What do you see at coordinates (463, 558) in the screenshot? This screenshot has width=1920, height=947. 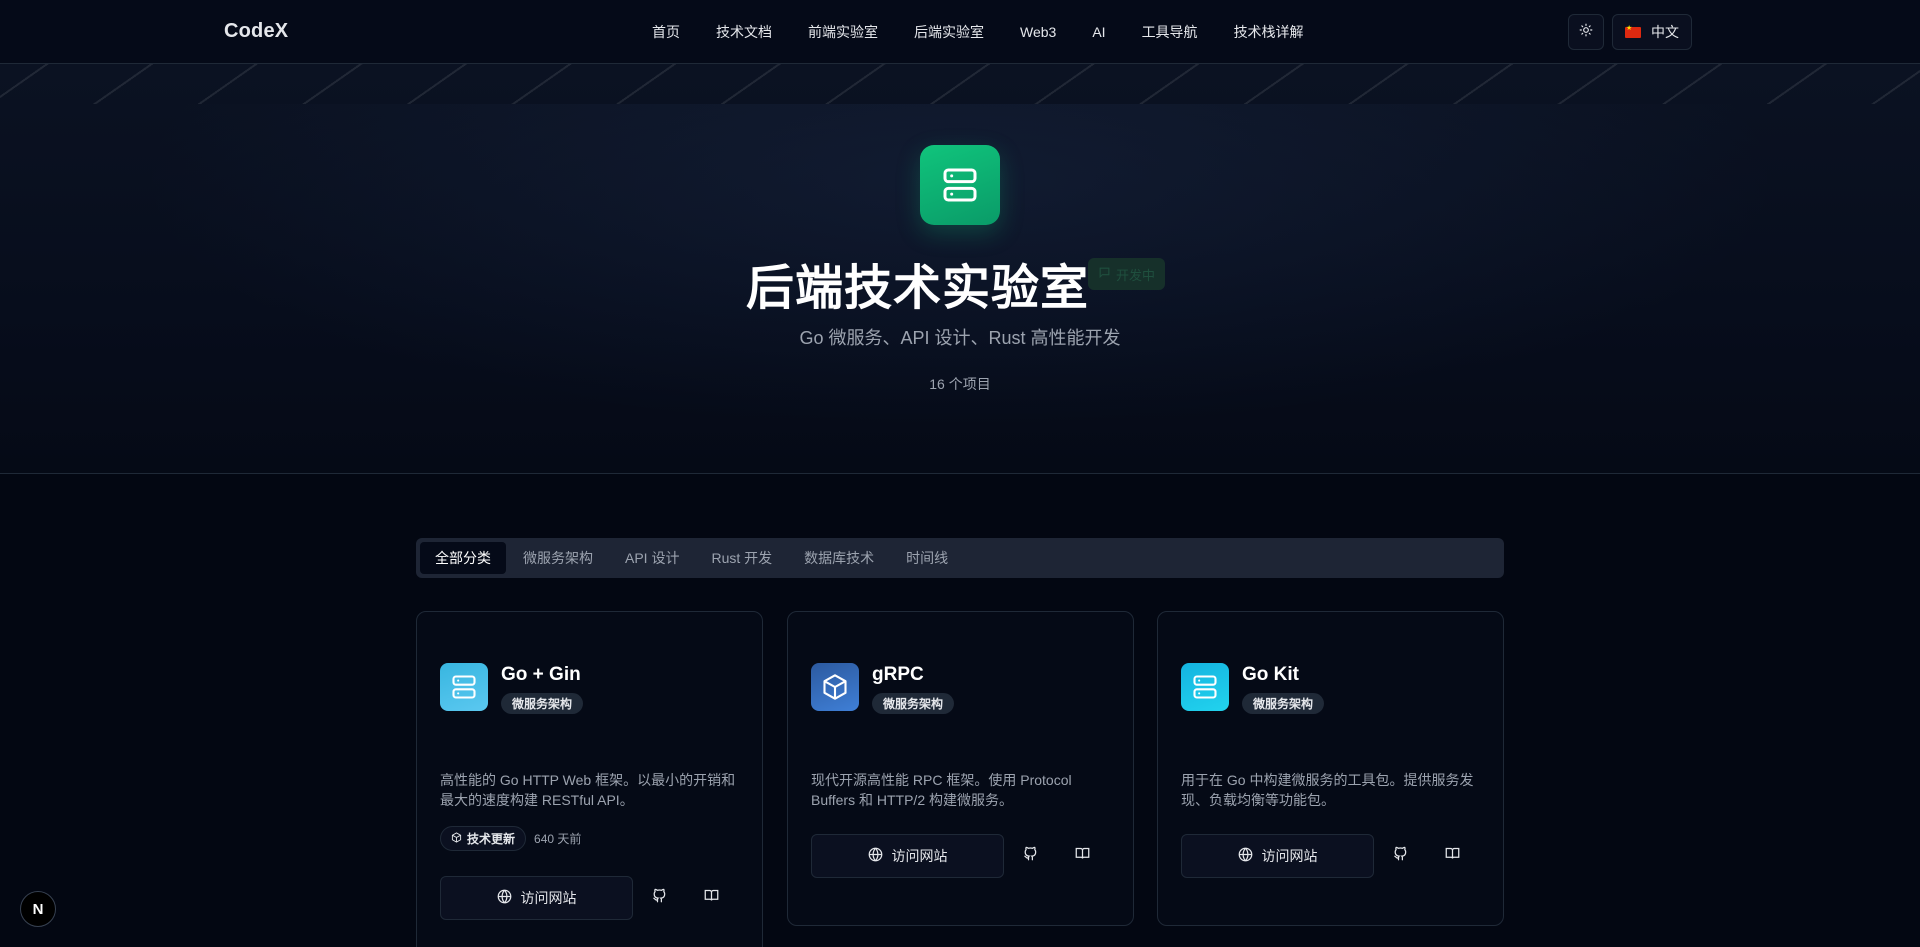 I see `tab-all: 全部分类` at bounding box center [463, 558].